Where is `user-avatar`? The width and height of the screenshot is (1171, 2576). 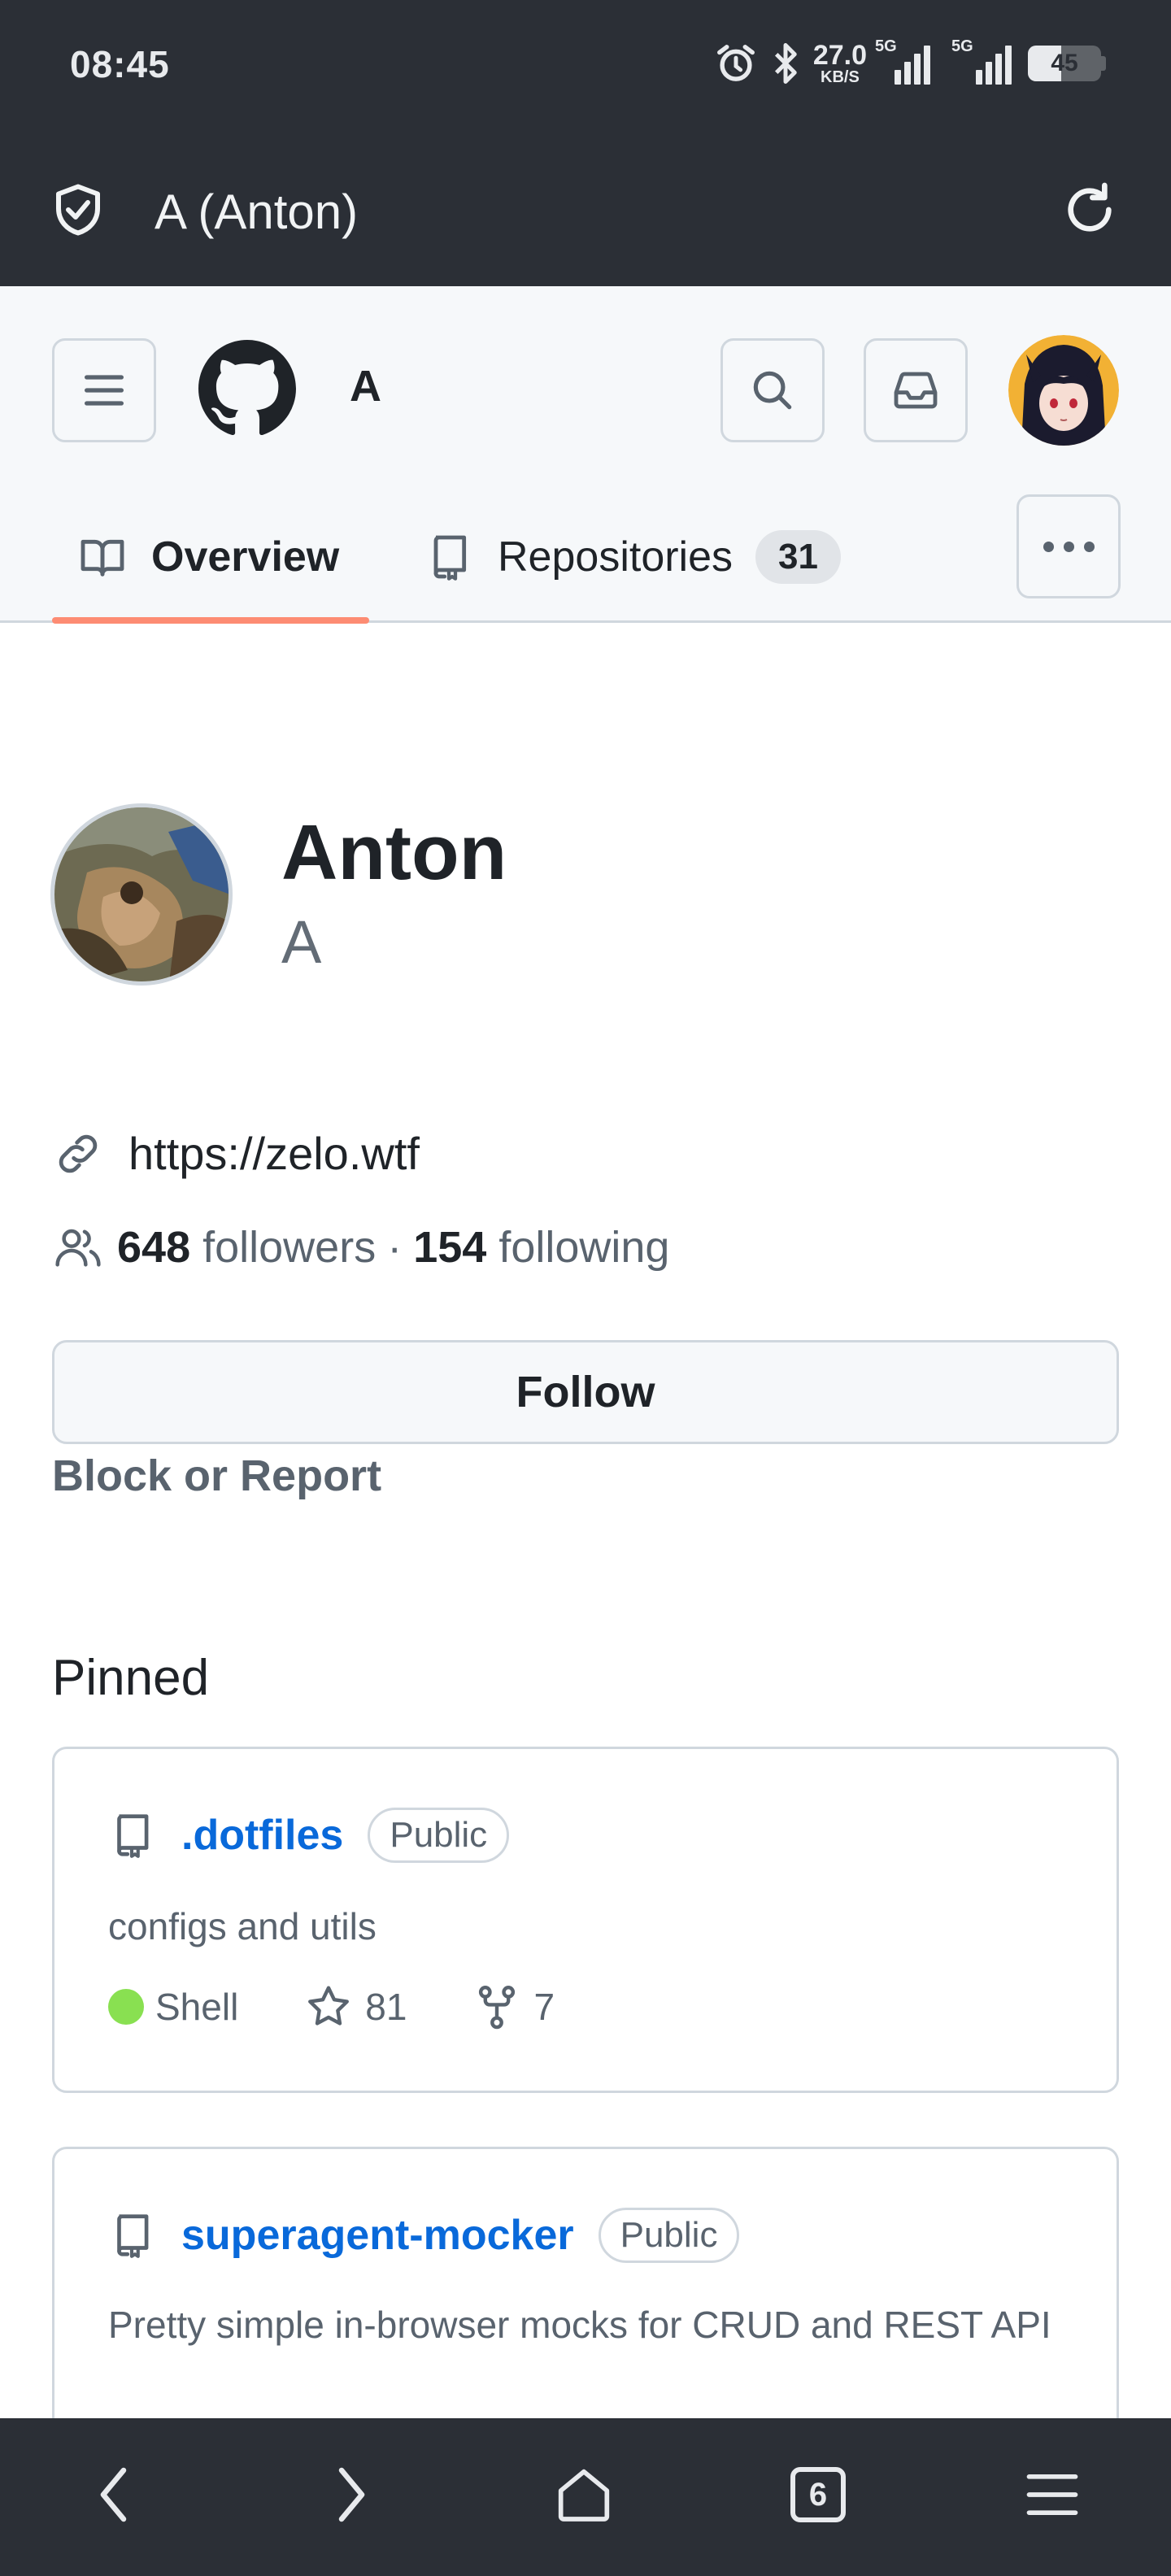 user-avatar is located at coordinates (1063, 391).